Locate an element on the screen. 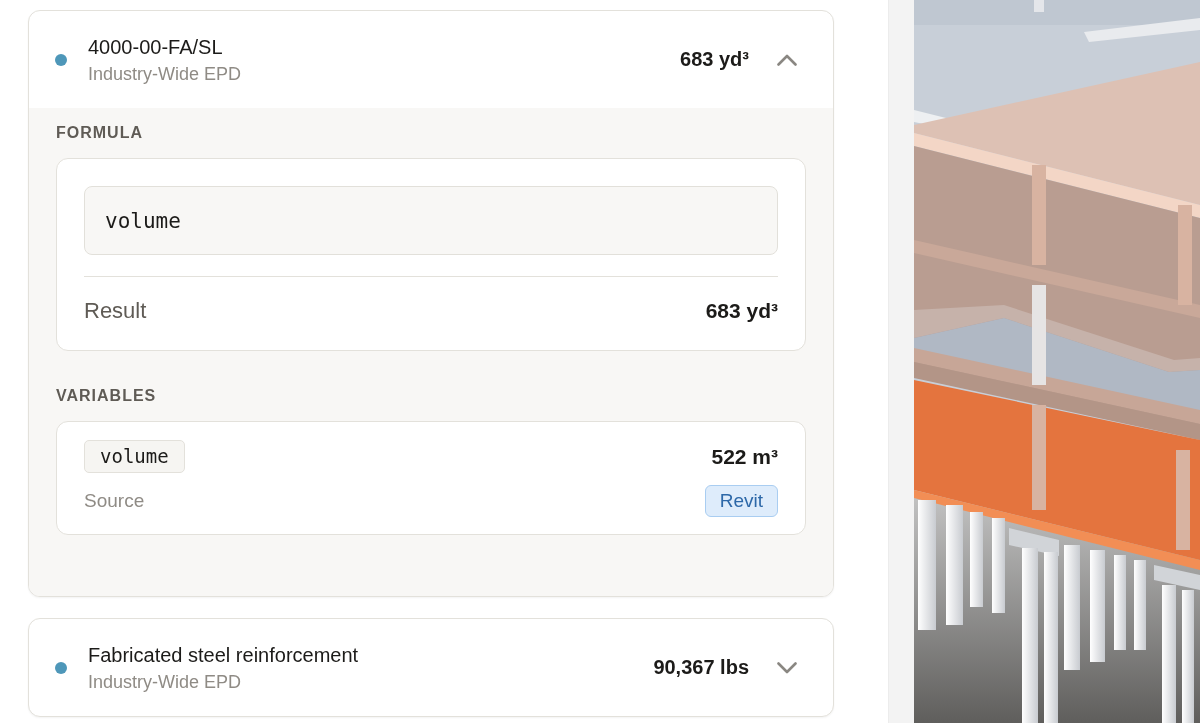 The height and width of the screenshot is (723, 1200). formula-field: volume is located at coordinates (431, 220).